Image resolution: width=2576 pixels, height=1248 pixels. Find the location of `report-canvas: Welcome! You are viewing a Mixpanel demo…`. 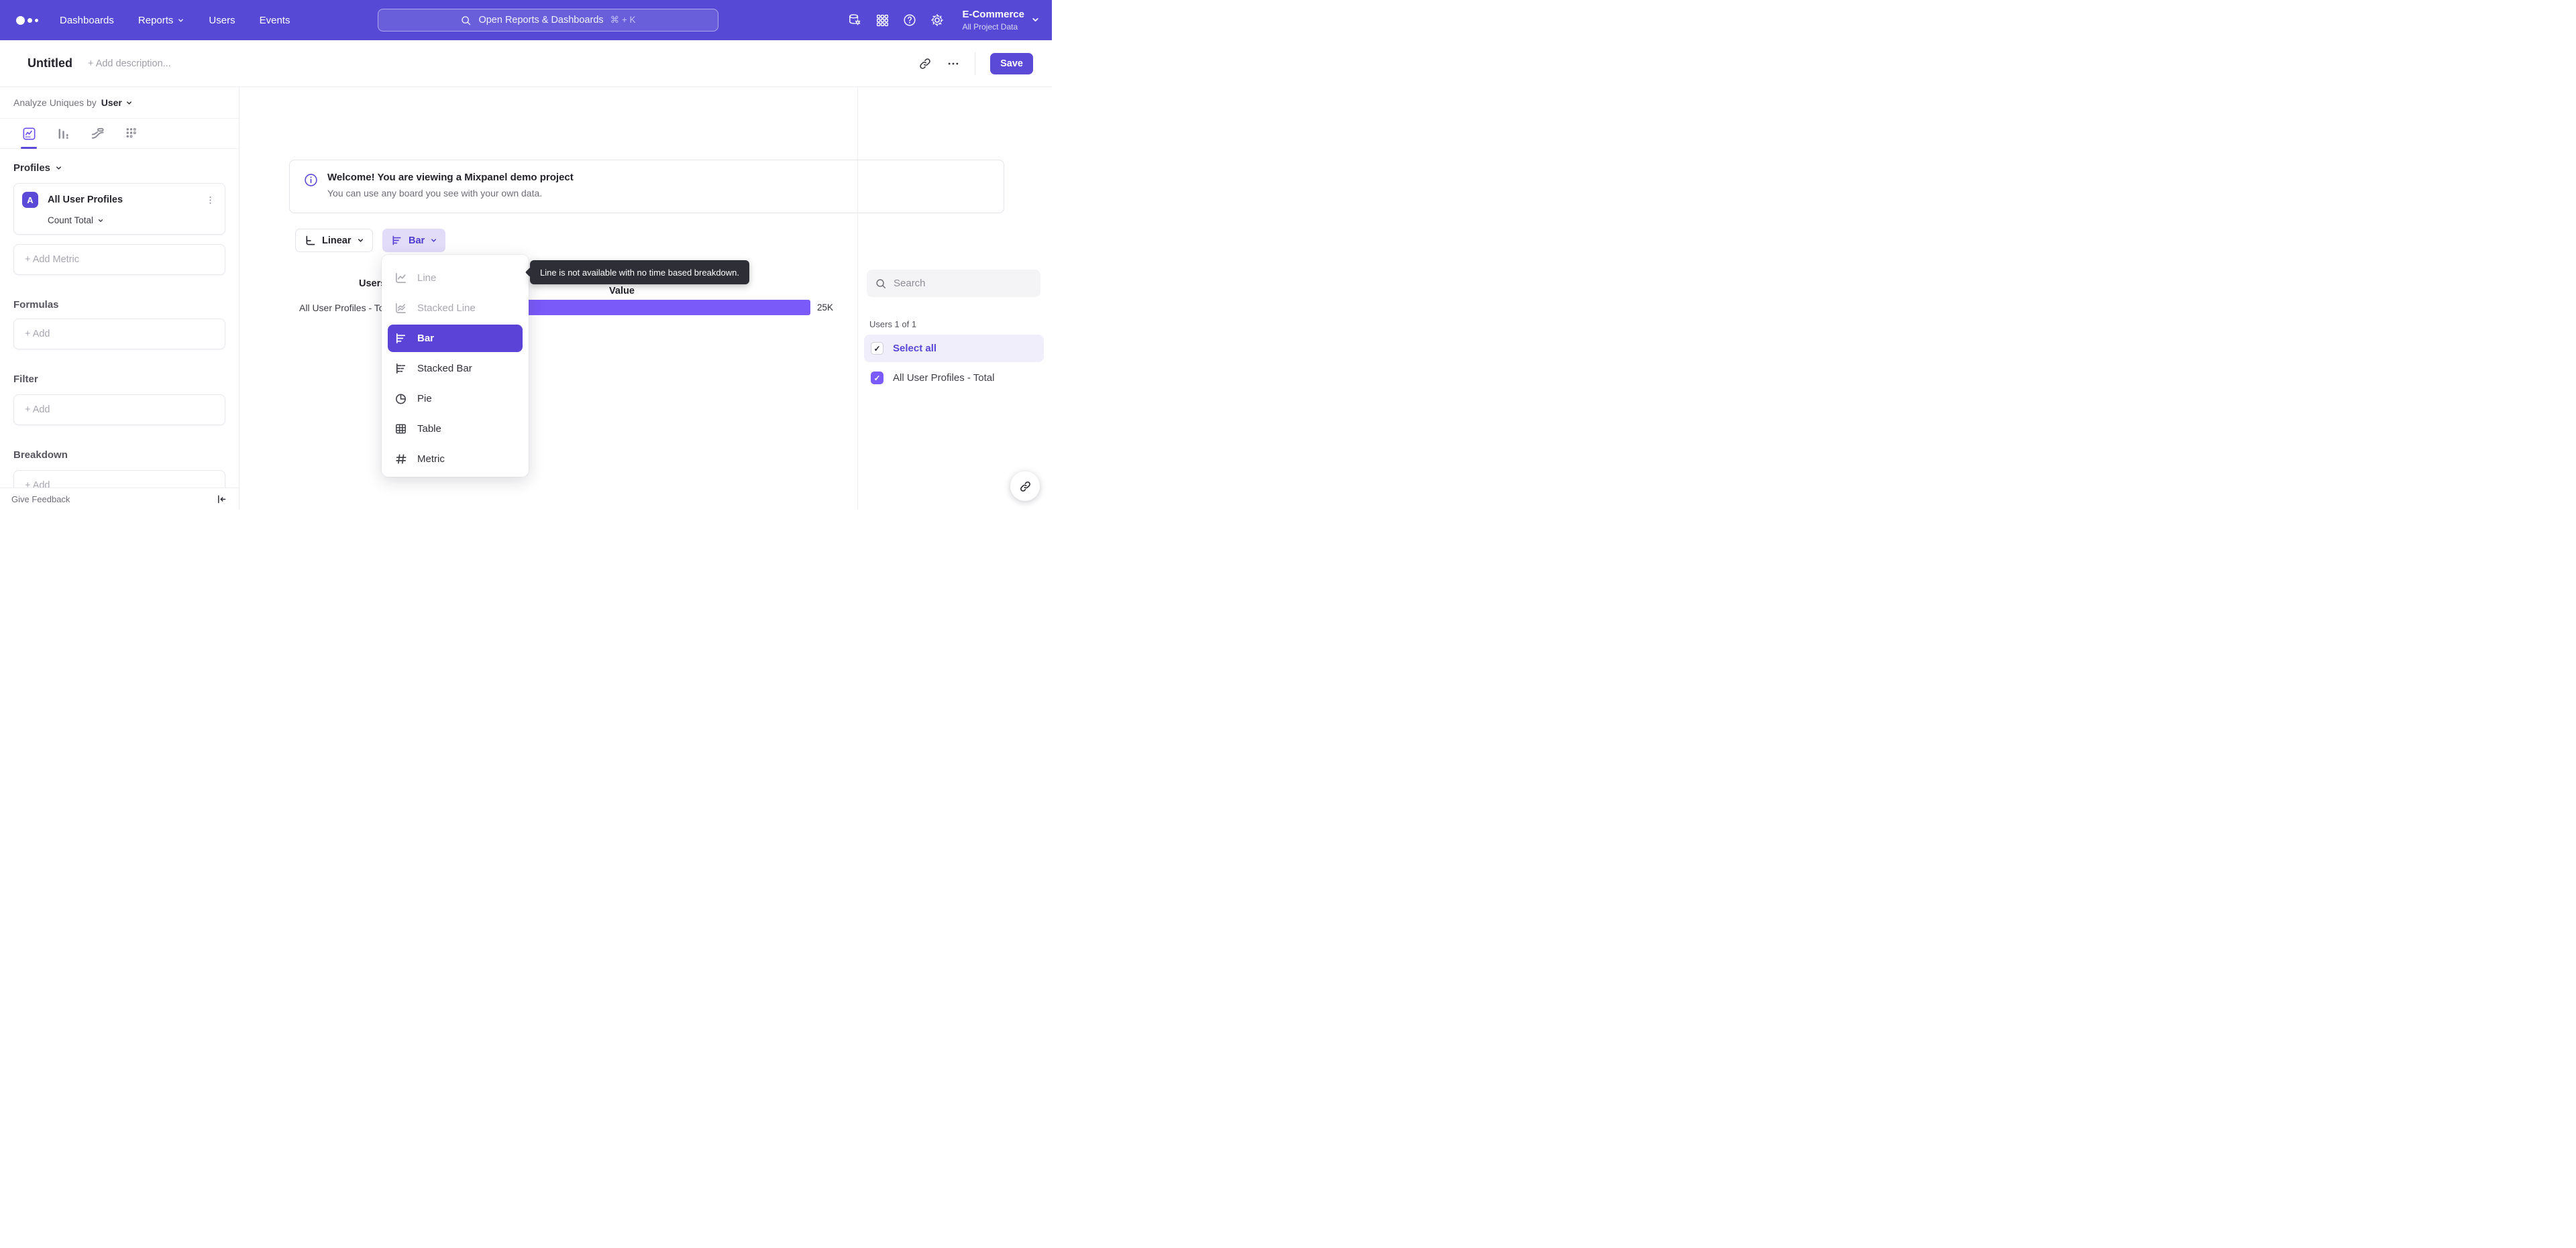

report-canvas: Welcome! You are viewing a Mixpanel demo… is located at coordinates (645, 298).